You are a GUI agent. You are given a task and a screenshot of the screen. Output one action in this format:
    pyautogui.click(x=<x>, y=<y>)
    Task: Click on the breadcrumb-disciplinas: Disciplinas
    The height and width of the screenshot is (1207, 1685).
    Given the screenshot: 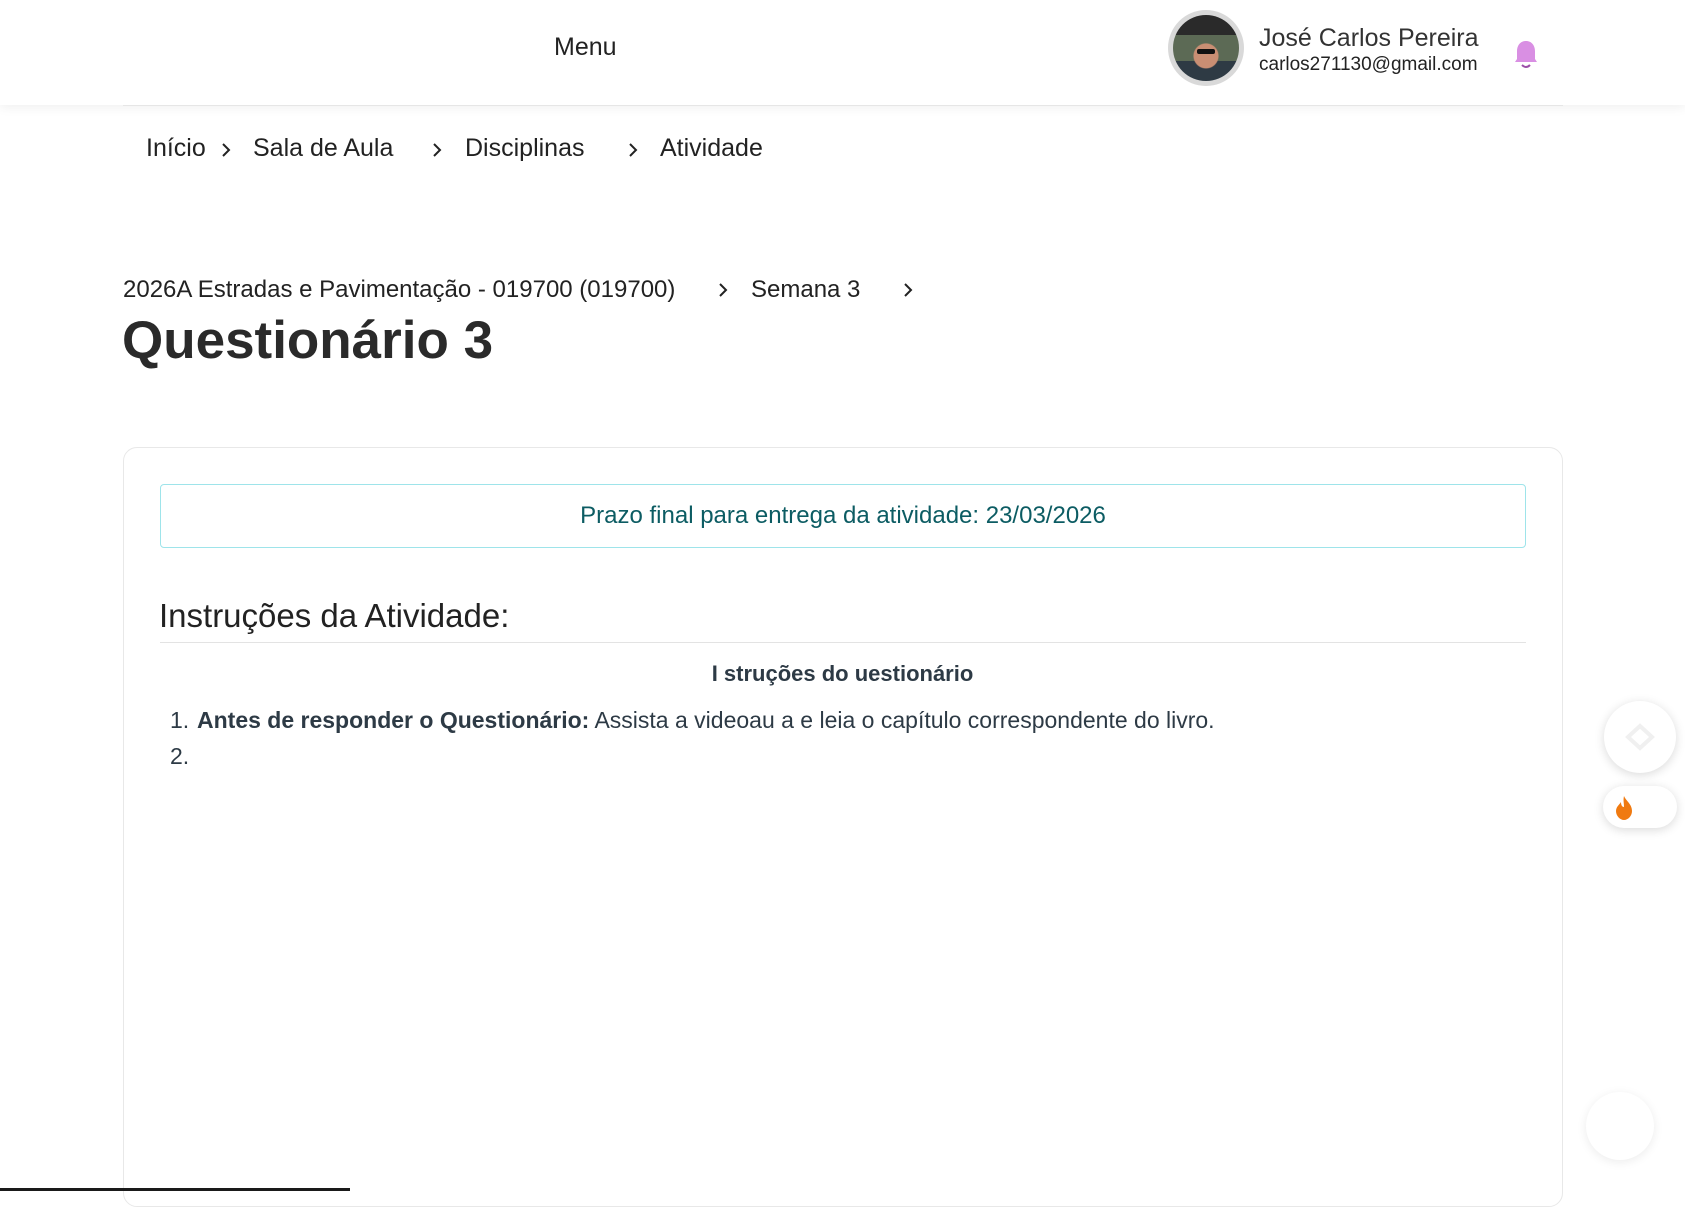 What is the action you would take?
    pyautogui.click(x=524, y=148)
    